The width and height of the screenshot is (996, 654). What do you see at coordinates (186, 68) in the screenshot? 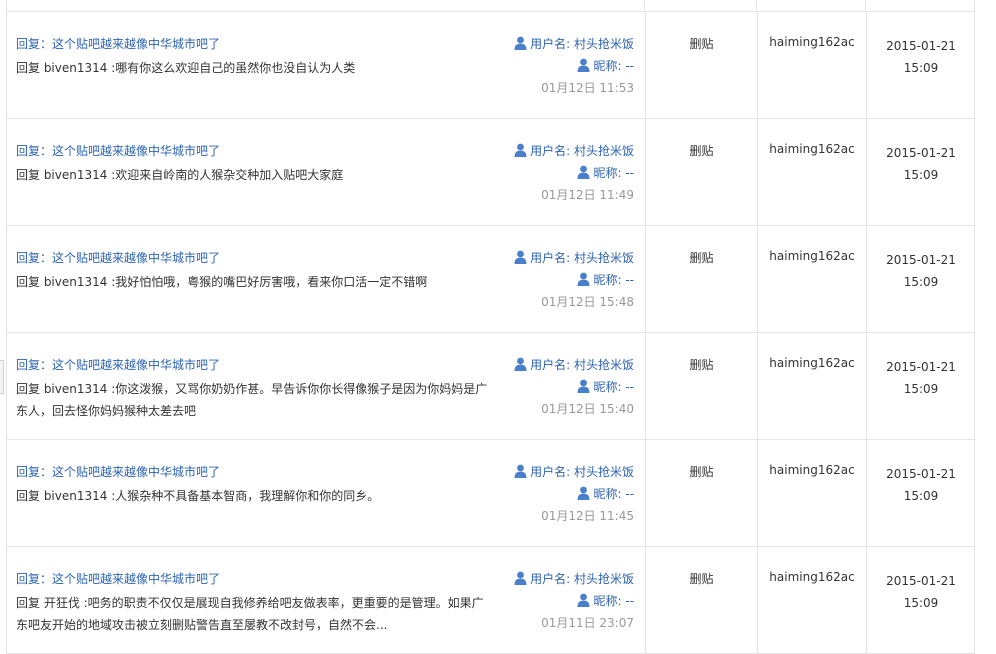
I see `post-content: 回复 biven1314 :哪有你这么欢迎自己的虽然你也没自认为人类` at bounding box center [186, 68].